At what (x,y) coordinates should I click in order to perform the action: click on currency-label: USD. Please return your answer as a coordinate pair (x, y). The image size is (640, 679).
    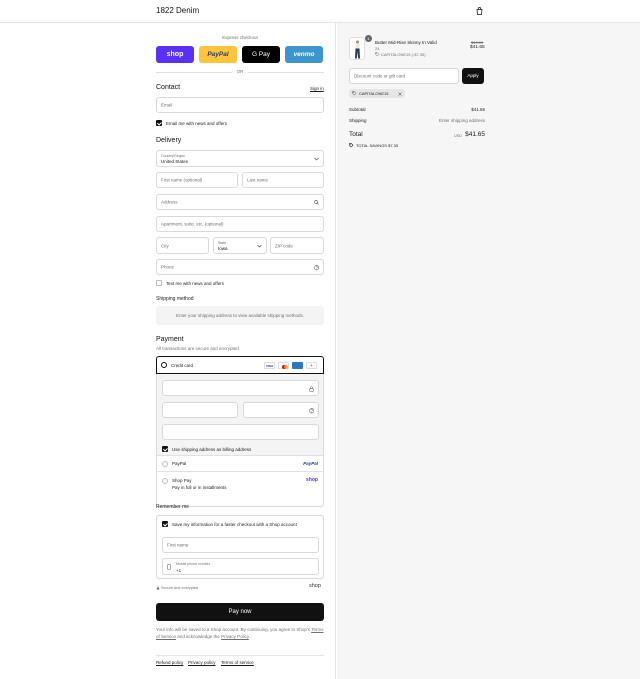
    Looking at the image, I should click on (458, 136).